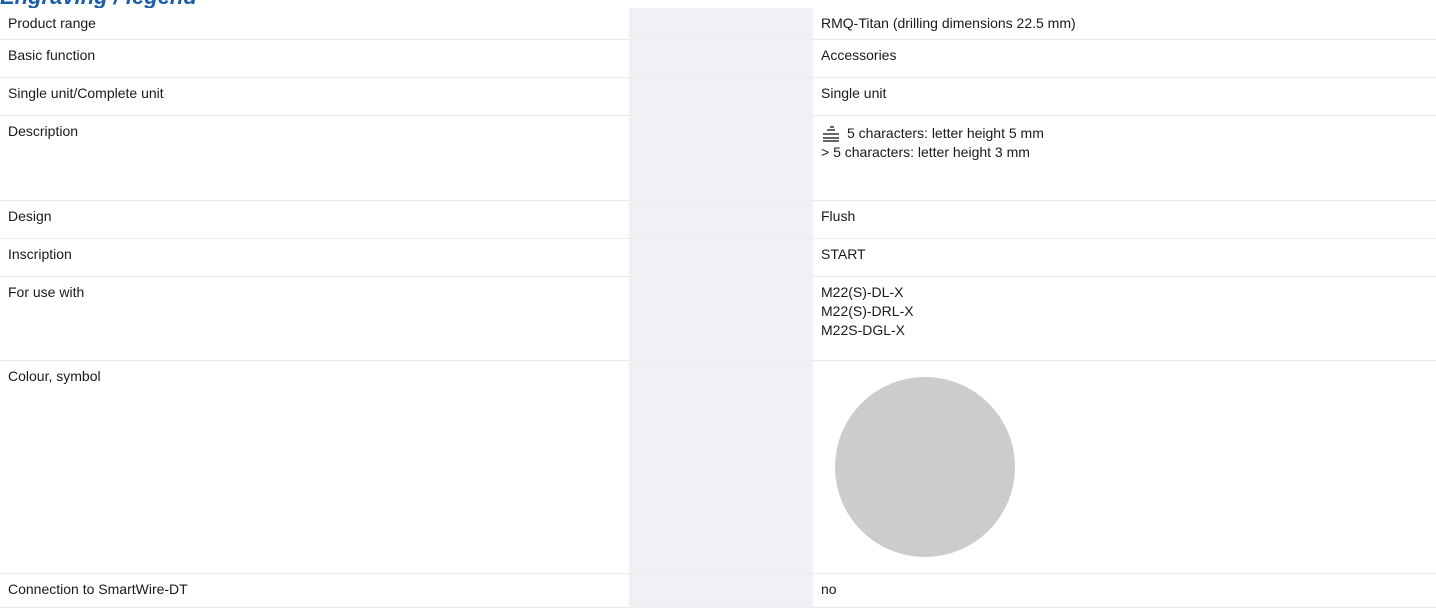 The height and width of the screenshot is (608, 1436). I want to click on spec-row-design: Design Flush, so click(718, 219).